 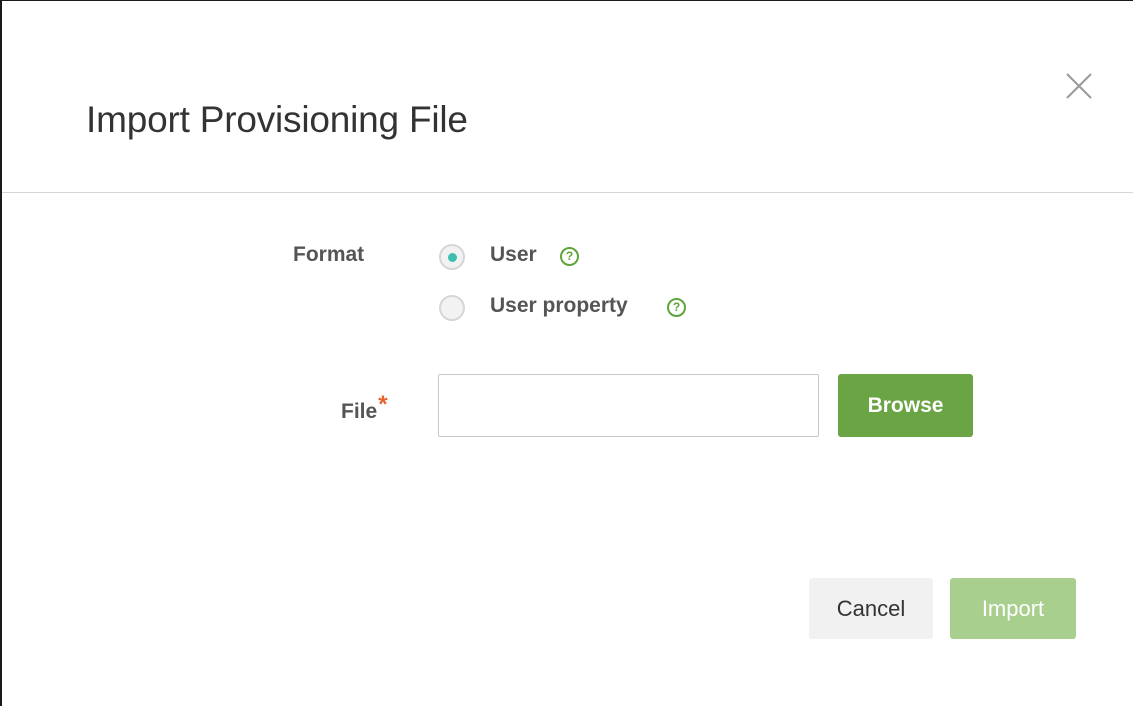 What do you see at coordinates (513, 255) in the screenshot?
I see `format-user-label: User` at bounding box center [513, 255].